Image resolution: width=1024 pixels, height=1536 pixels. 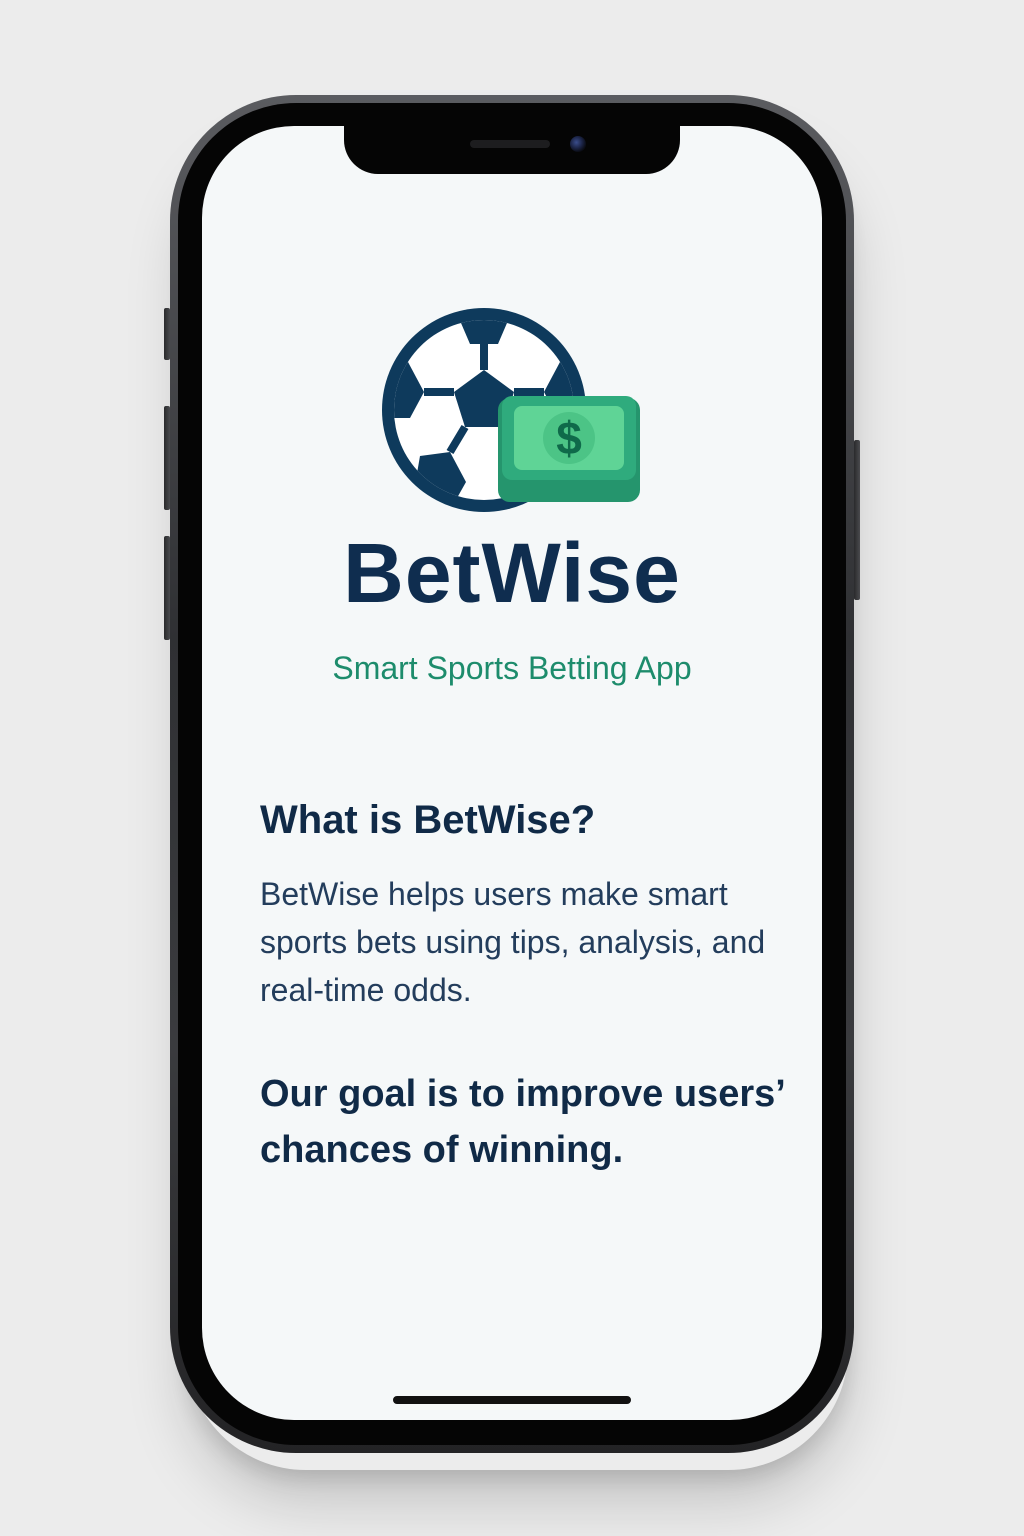 What do you see at coordinates (512, 1400) in the screenshot?
I see `home-indicator` at bounding box center [512, 1400].